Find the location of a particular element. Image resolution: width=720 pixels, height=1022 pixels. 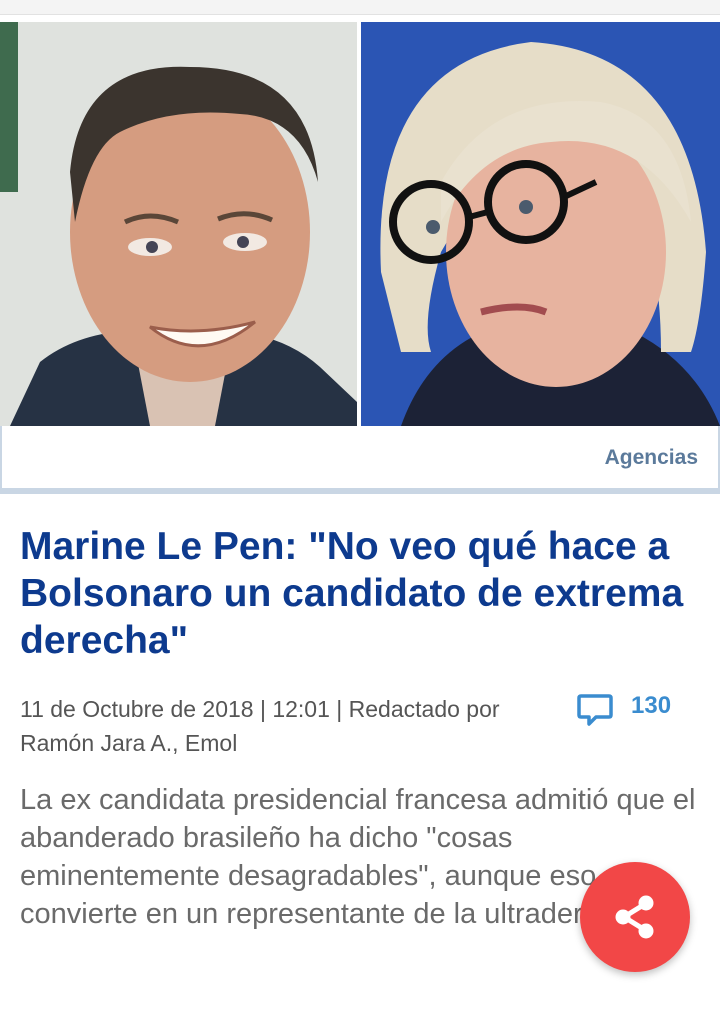

top-bar is located at coordinates (360, 7).